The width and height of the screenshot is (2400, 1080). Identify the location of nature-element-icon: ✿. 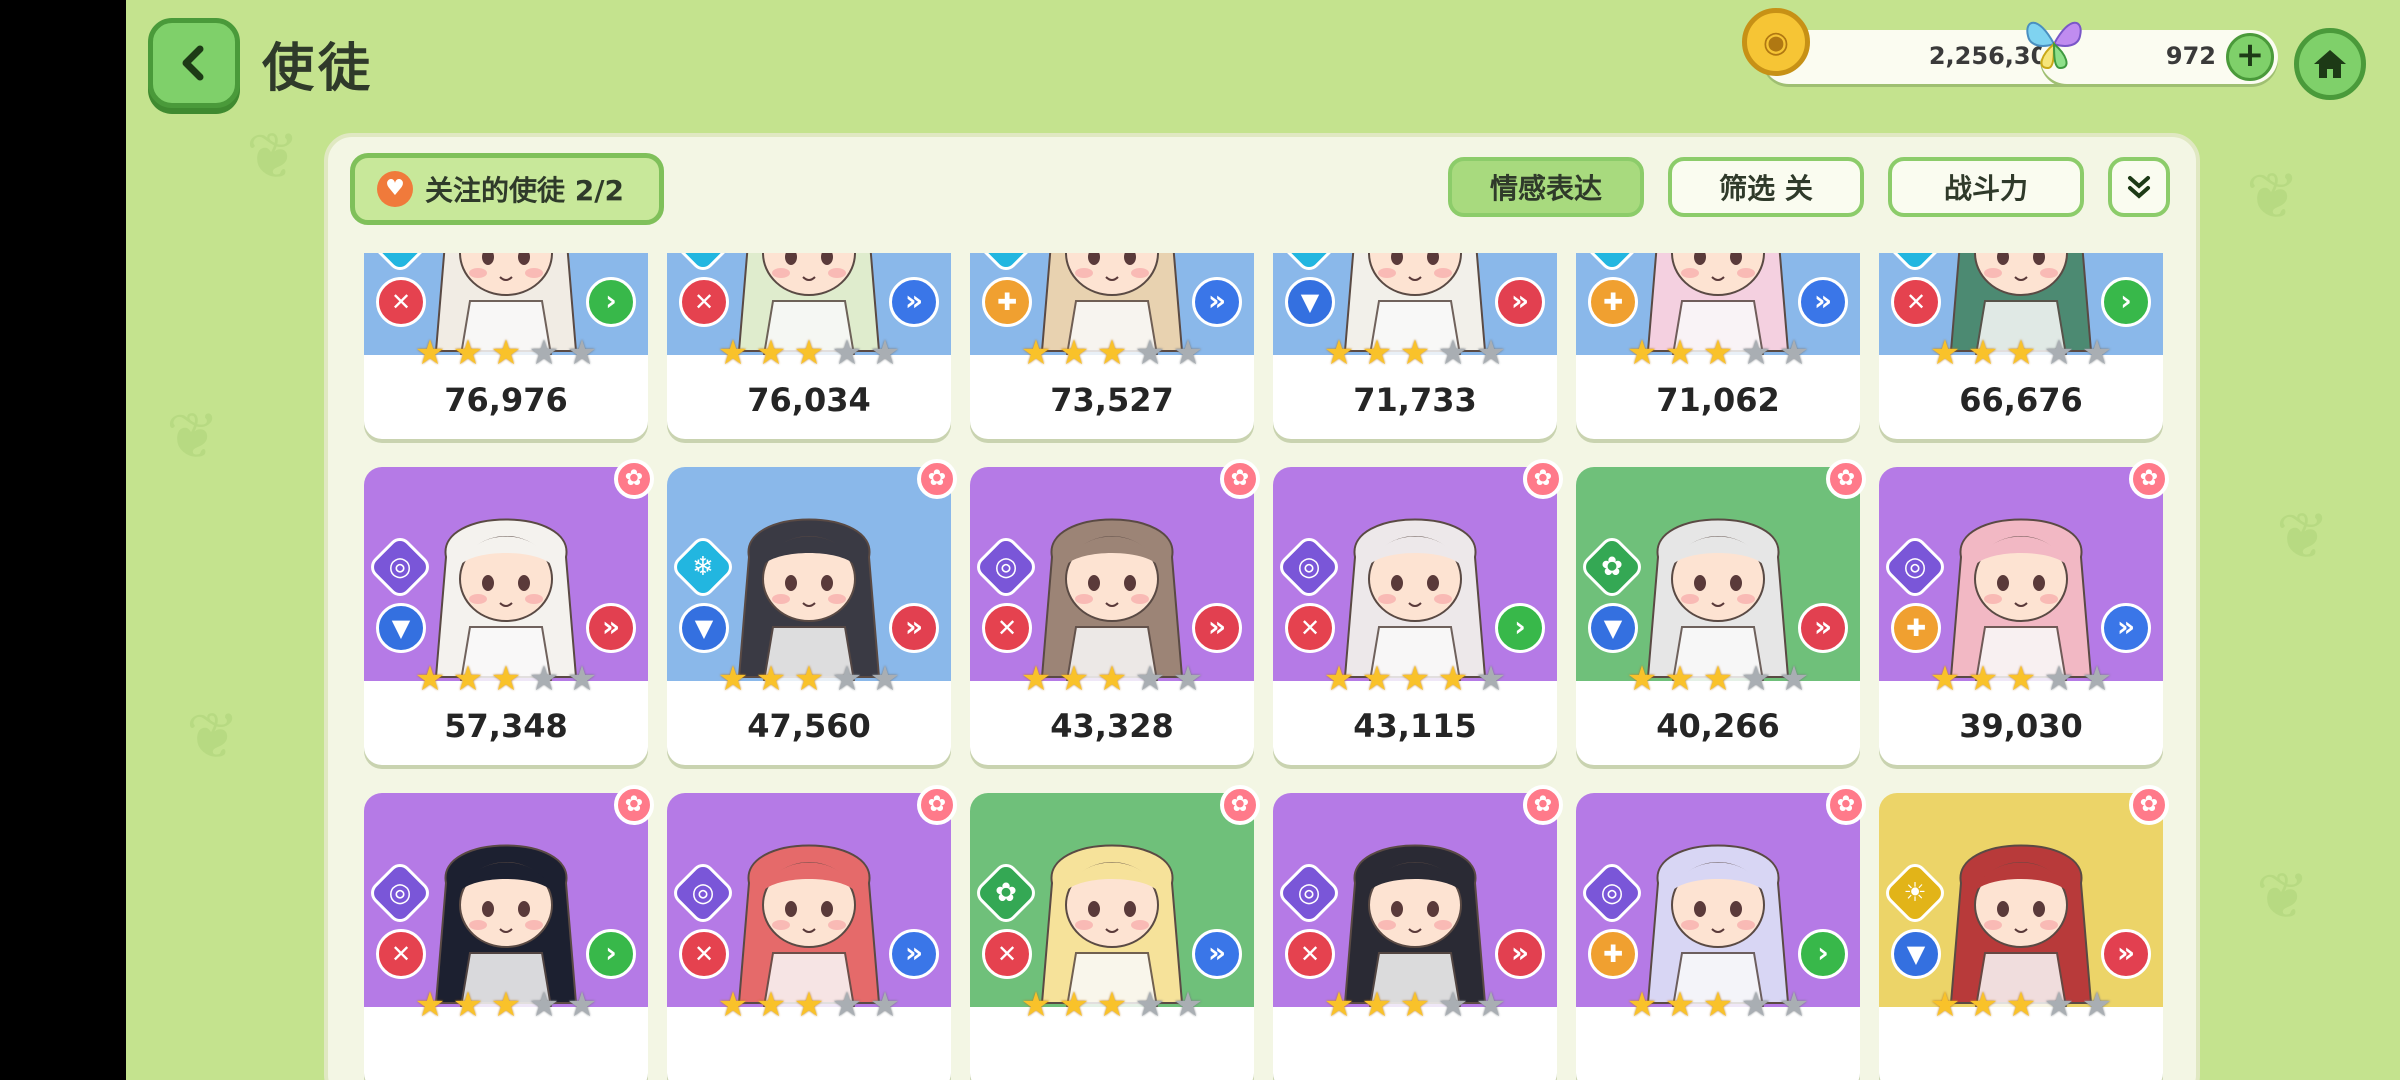
(1006, 893).